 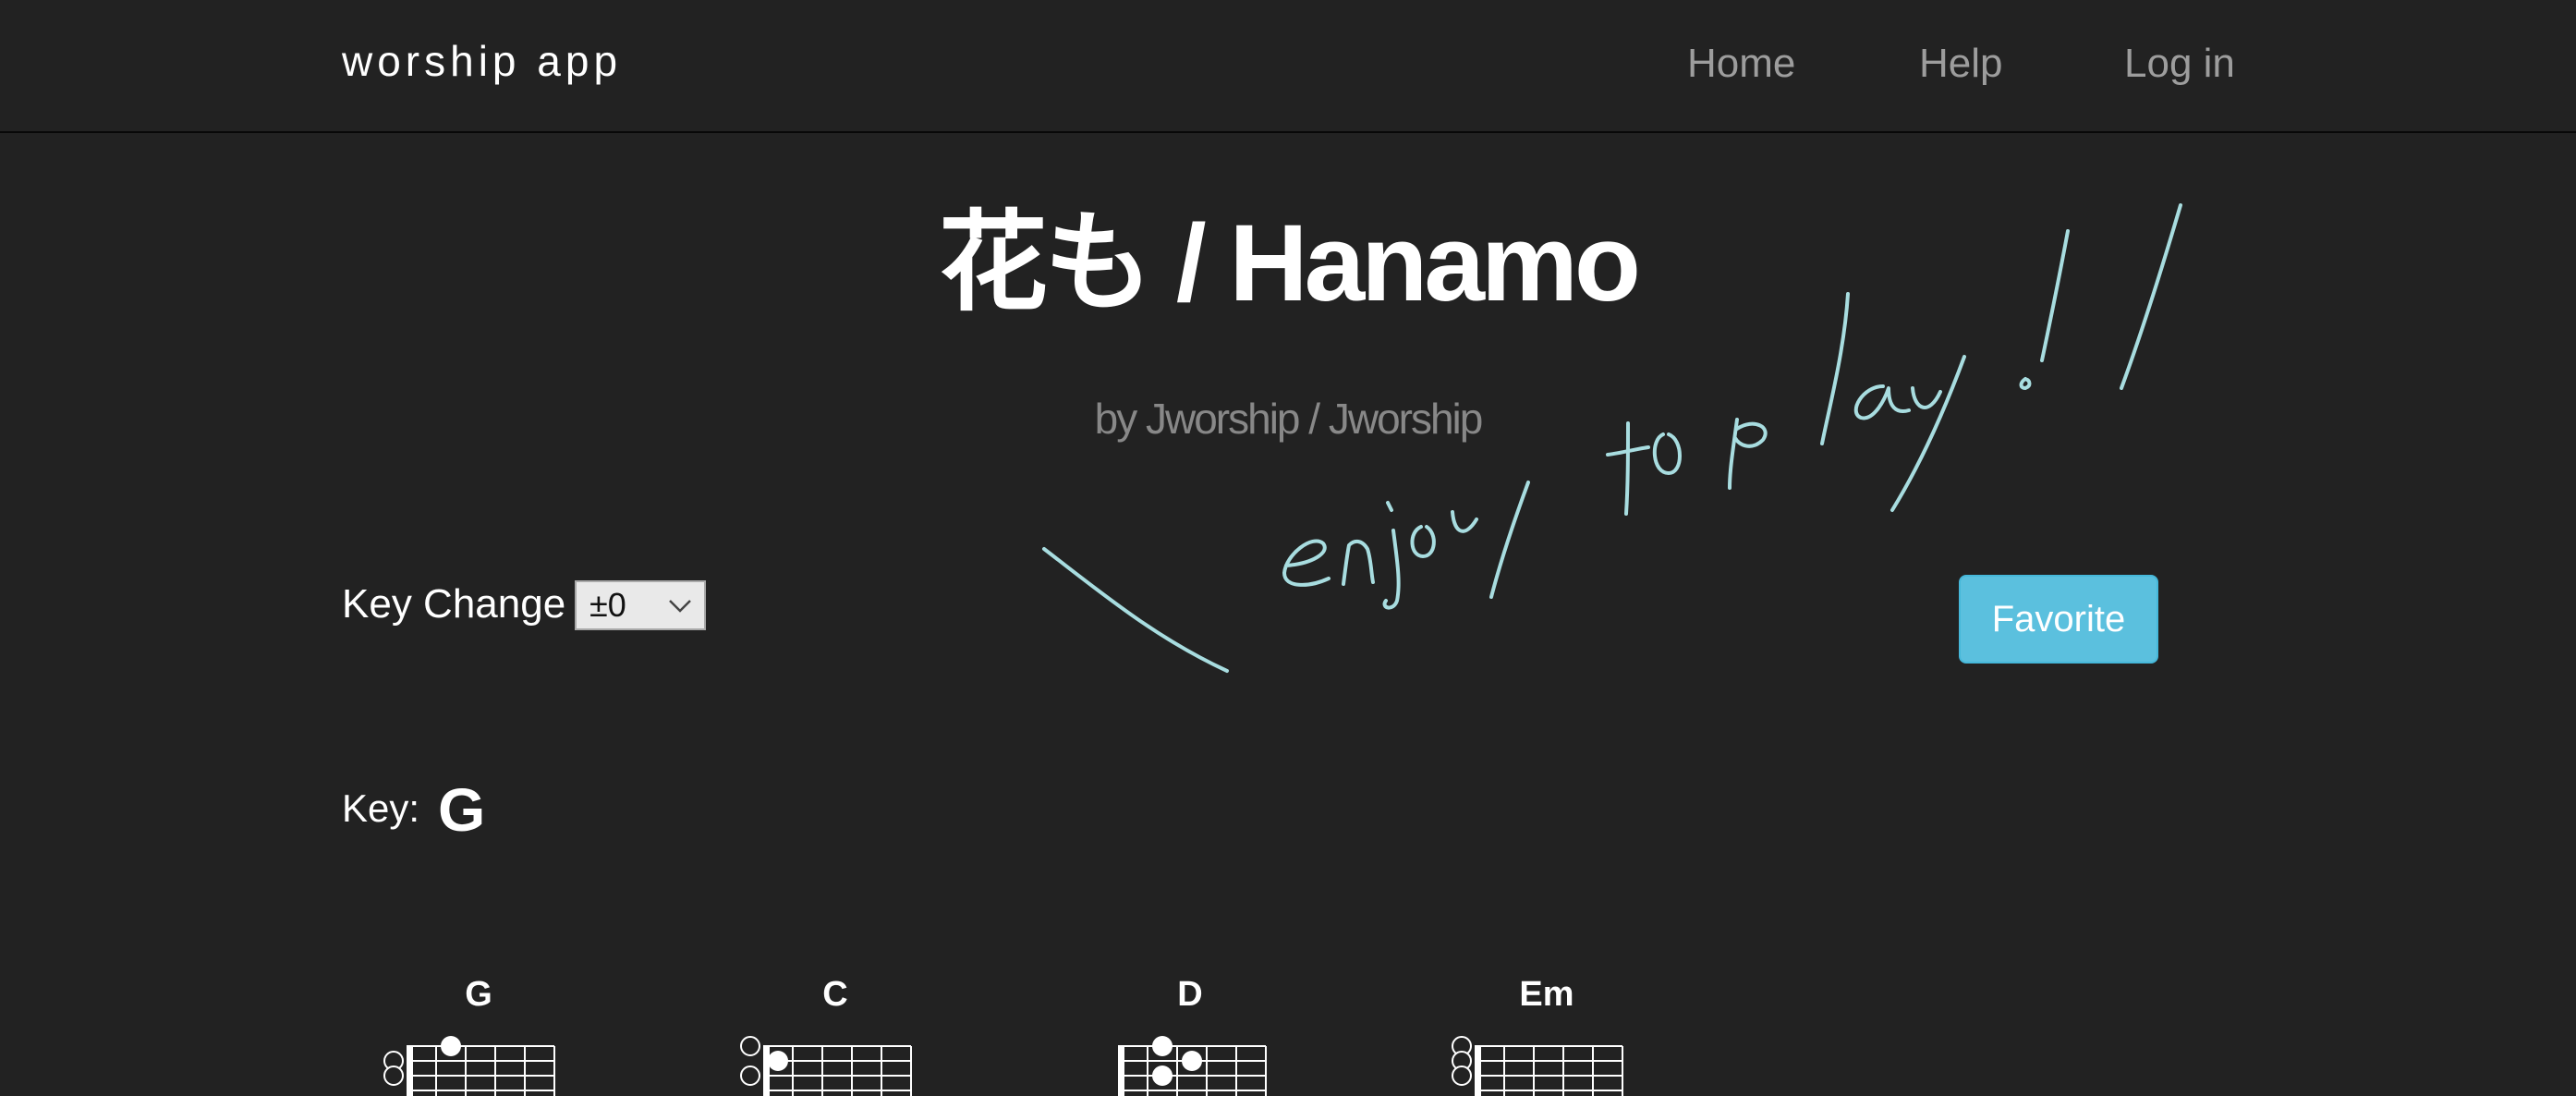 I want to click on nav-login-link: Log in, so click(x=2179, y=64).